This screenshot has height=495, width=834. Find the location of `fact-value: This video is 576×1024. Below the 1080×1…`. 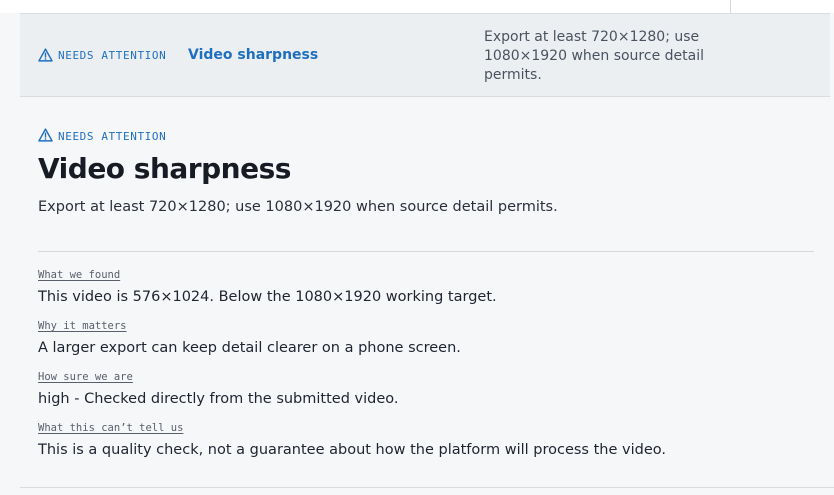

fact-value: This video is 576×1024. Below the 1080×1… is located at coordinates (267, 297).